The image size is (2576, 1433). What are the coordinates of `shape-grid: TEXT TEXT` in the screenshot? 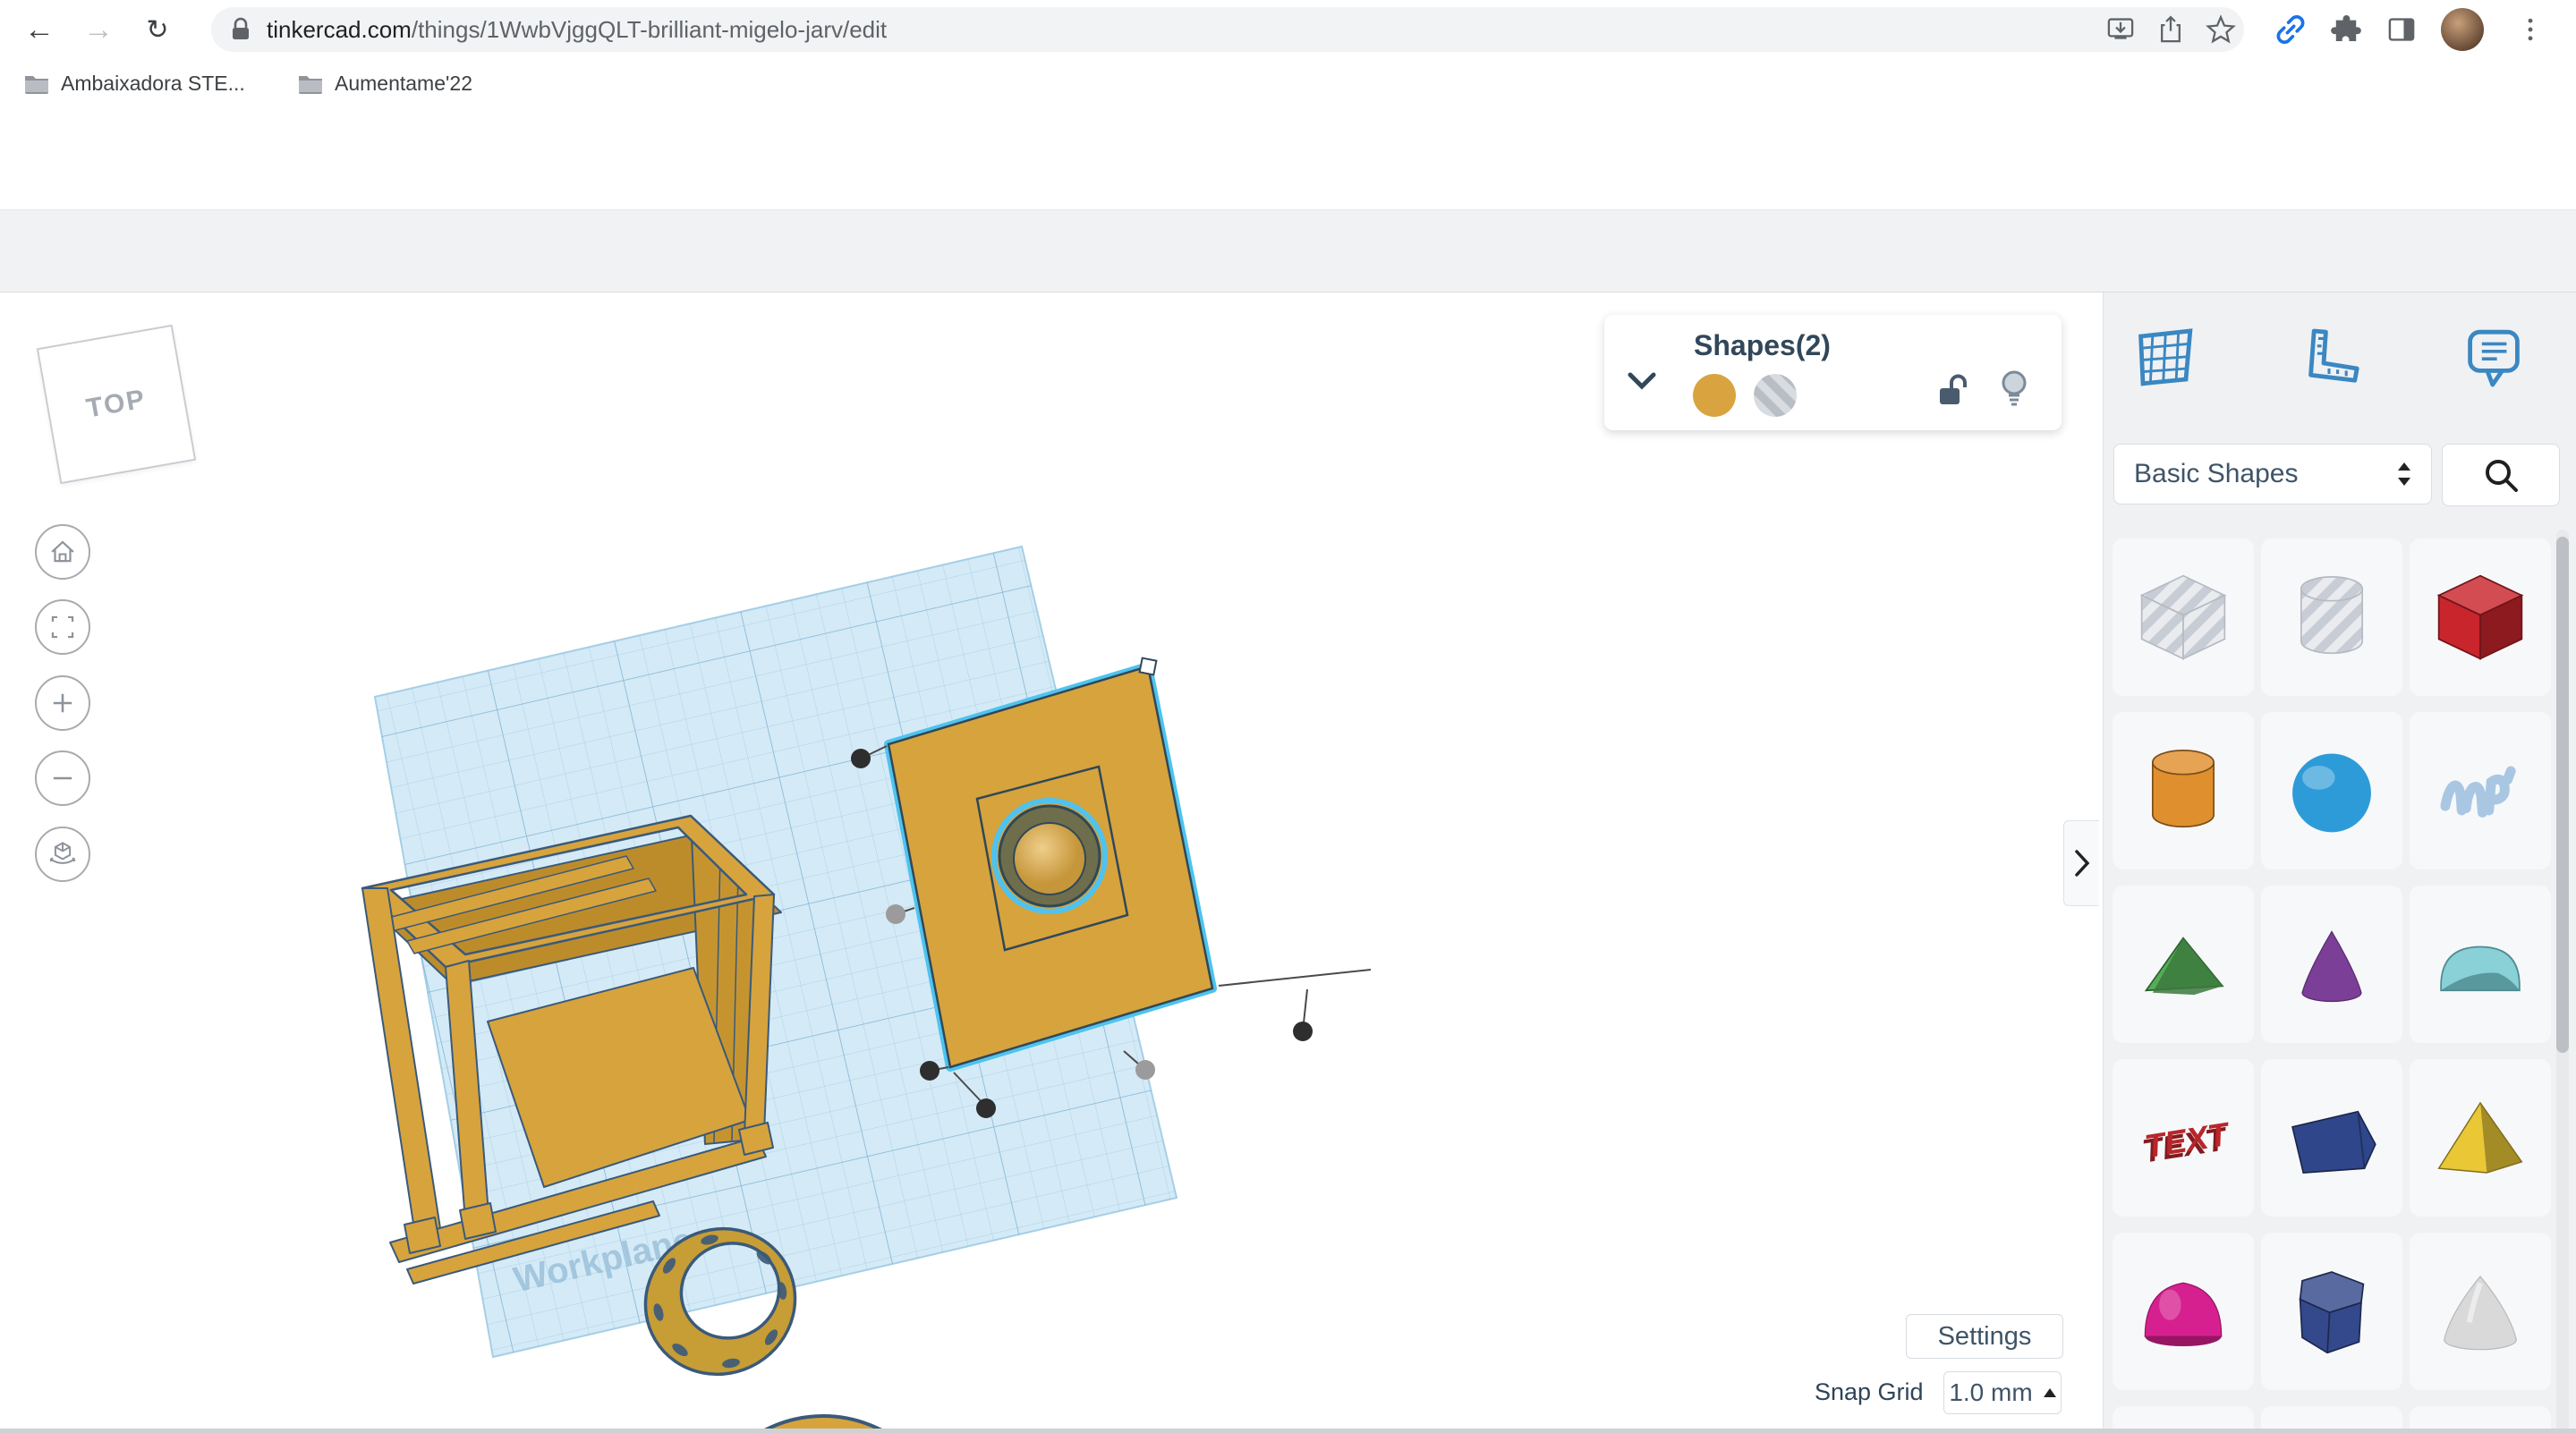 It's located at (2333, 985).